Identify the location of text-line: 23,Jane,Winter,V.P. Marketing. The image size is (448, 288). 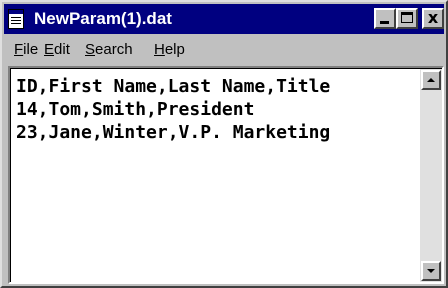
(173, 132).